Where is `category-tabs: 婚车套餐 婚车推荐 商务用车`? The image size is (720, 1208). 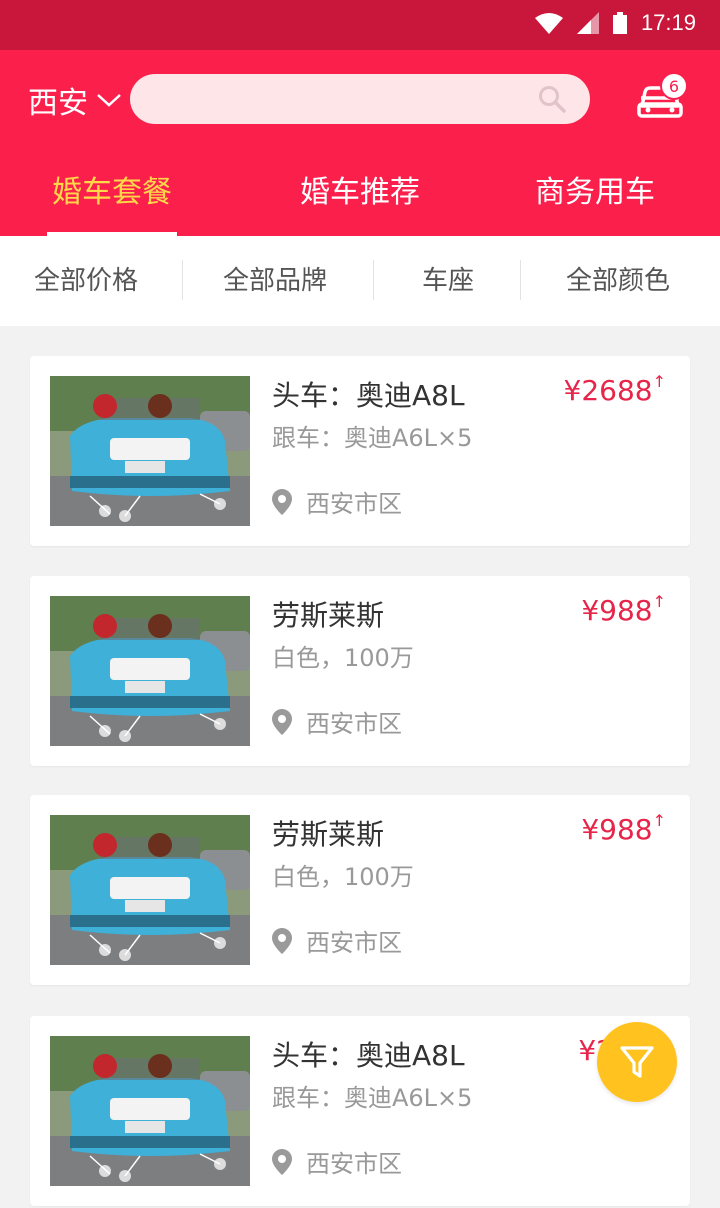
category-tabs: 婚车套餐 婚车推荐 商务用车 is located at coordinates (360, 203).